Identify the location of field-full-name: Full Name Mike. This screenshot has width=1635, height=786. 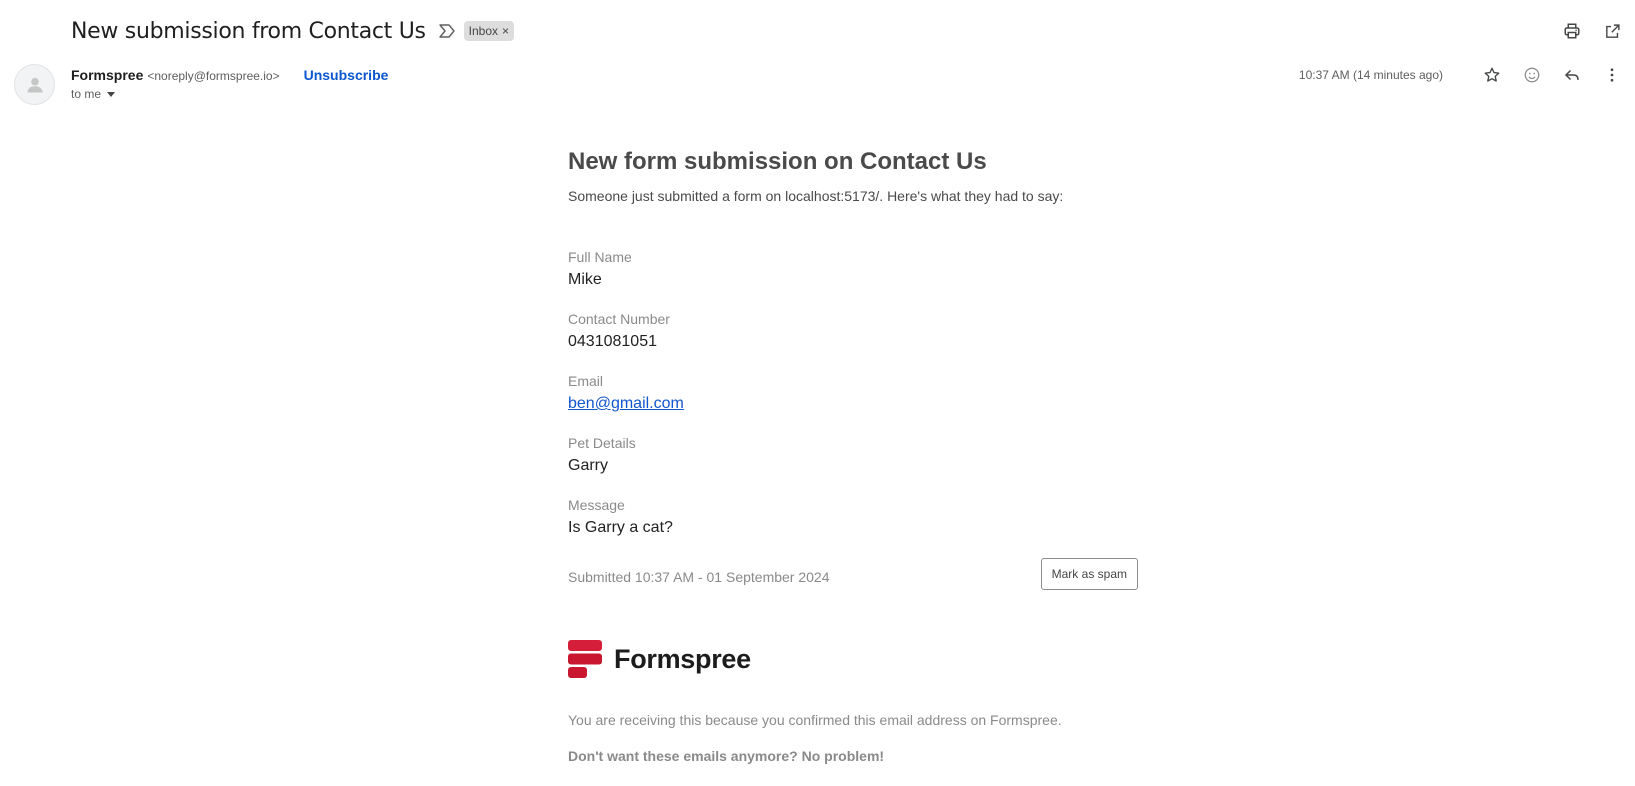
(853, 269).